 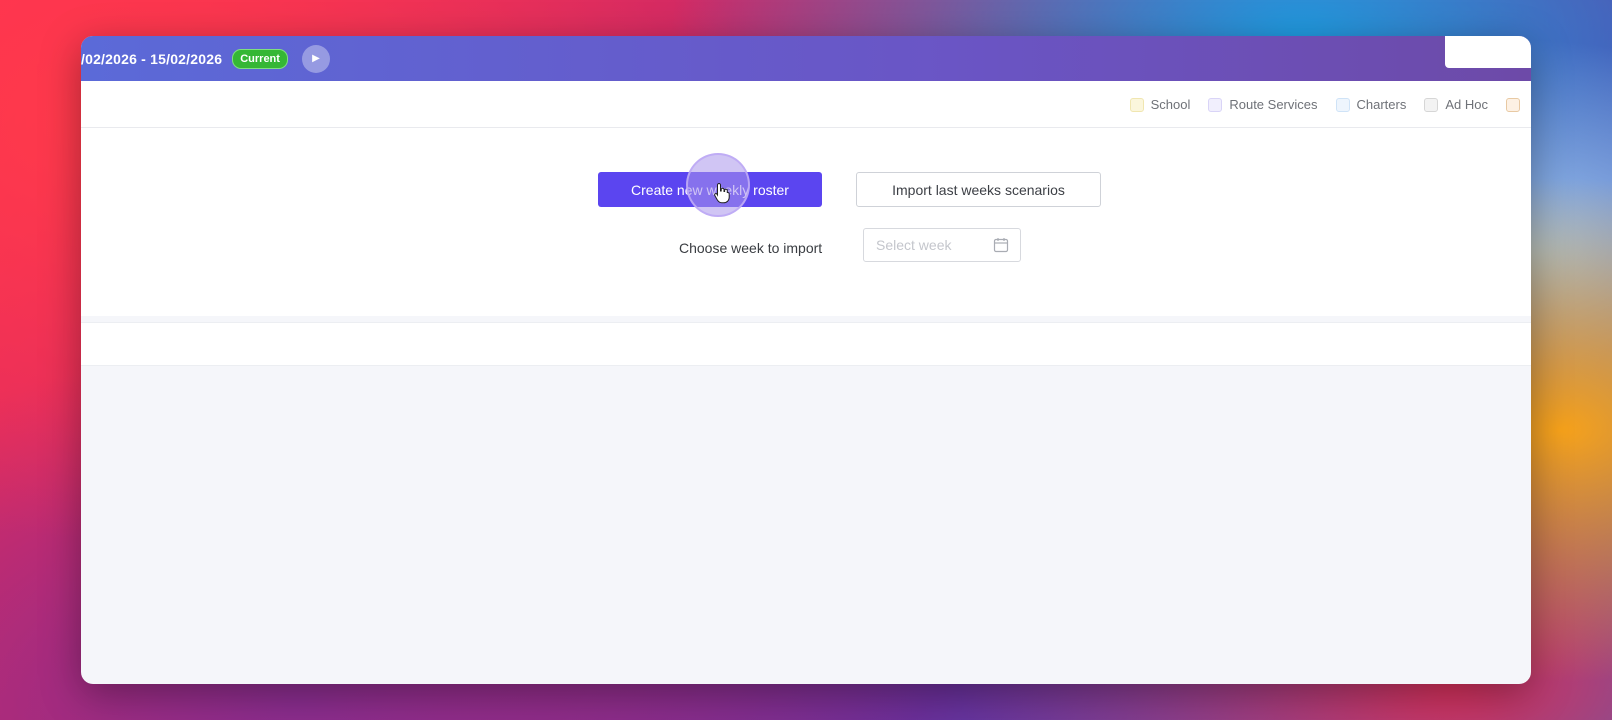 I want to click on top-right-panel, so click(x=1488, y=52).